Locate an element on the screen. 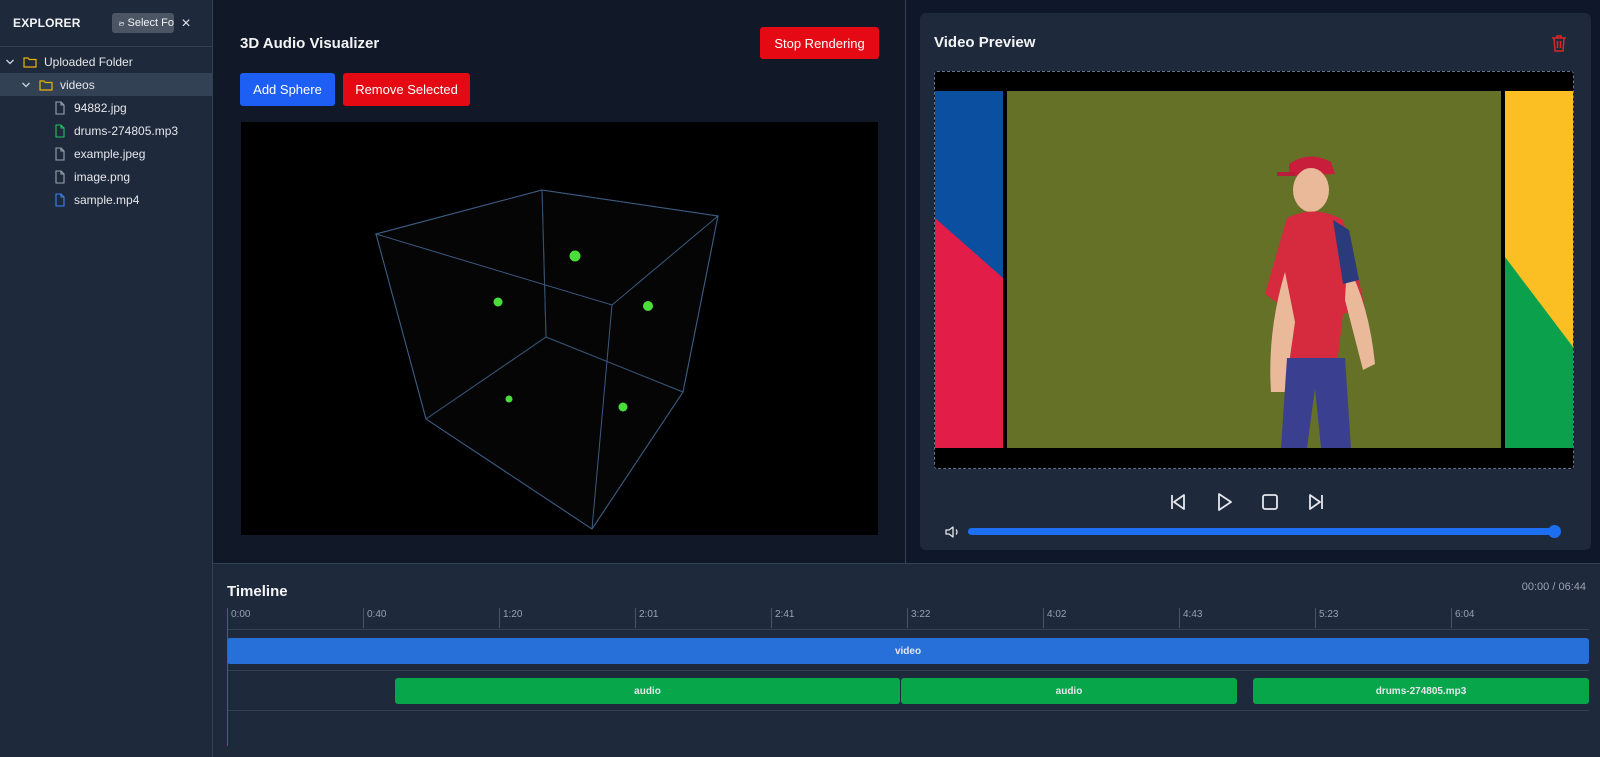 This screenshot has width=1600, height=757. remove-selected-button: Remove Selected is located at coordinates (406, 89).